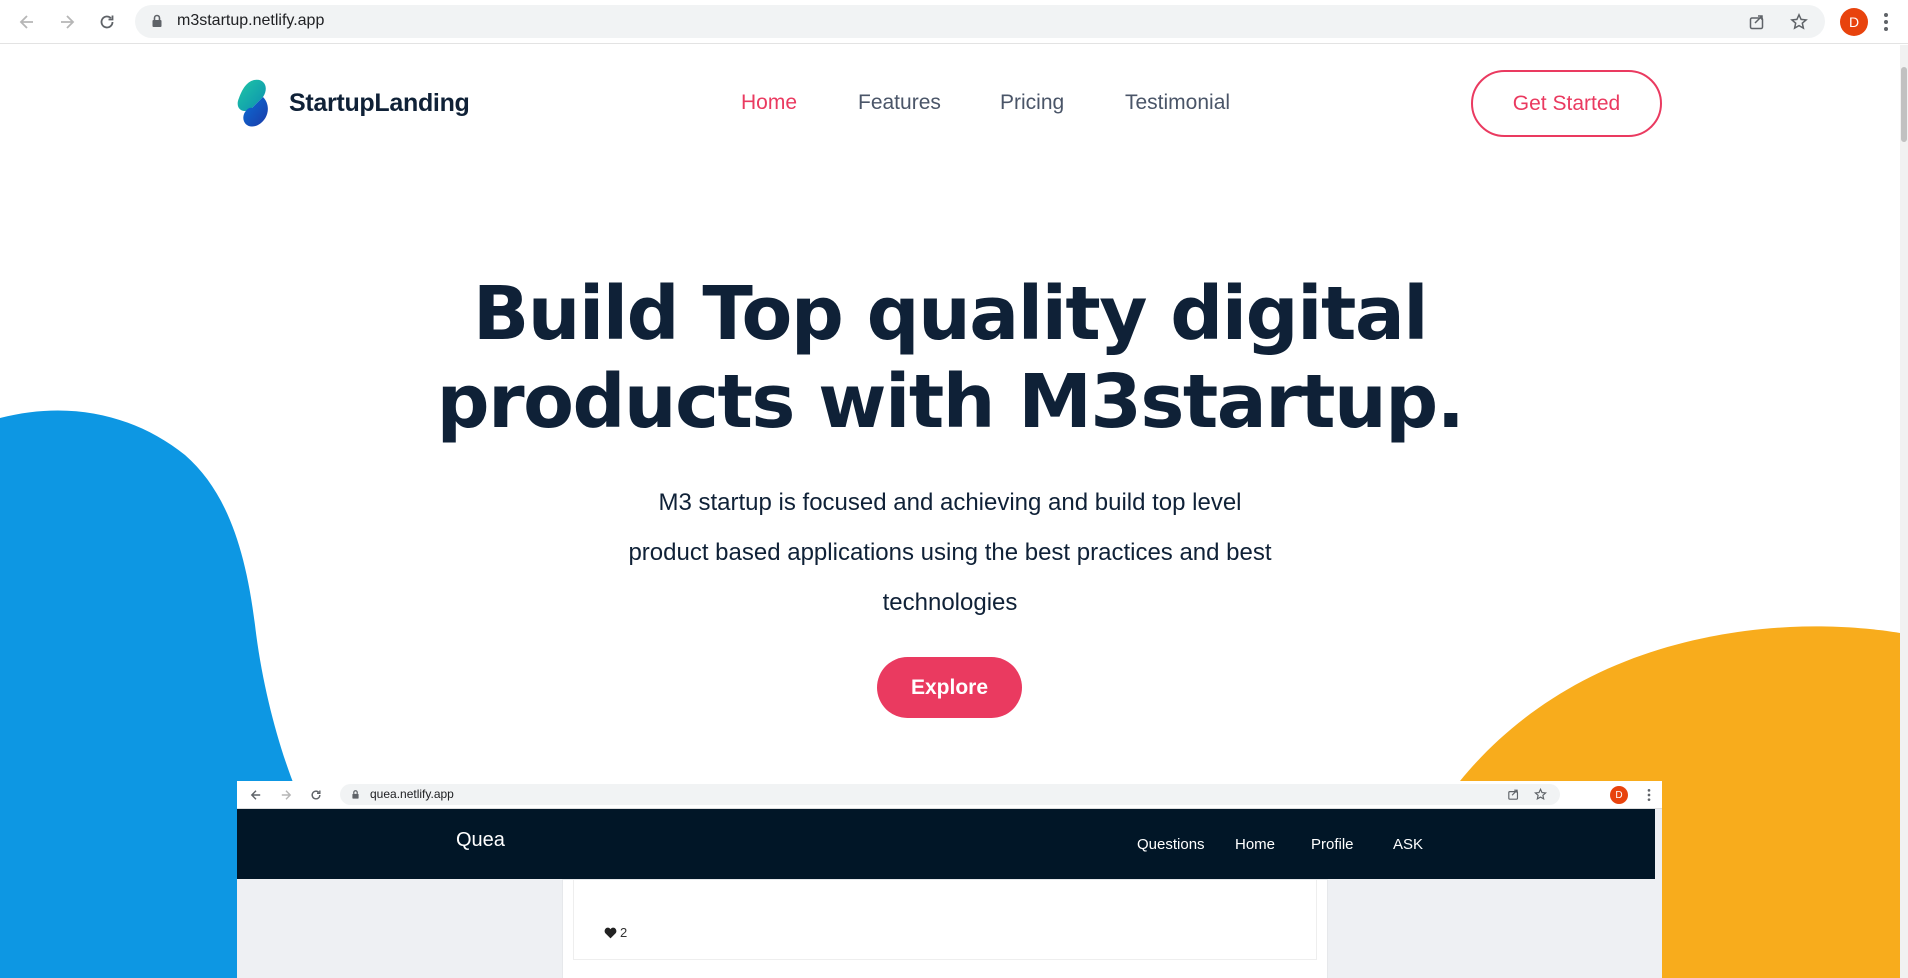 This screenshot has height=978, width=1908. I want to click on forward-button, so click(67, 22).